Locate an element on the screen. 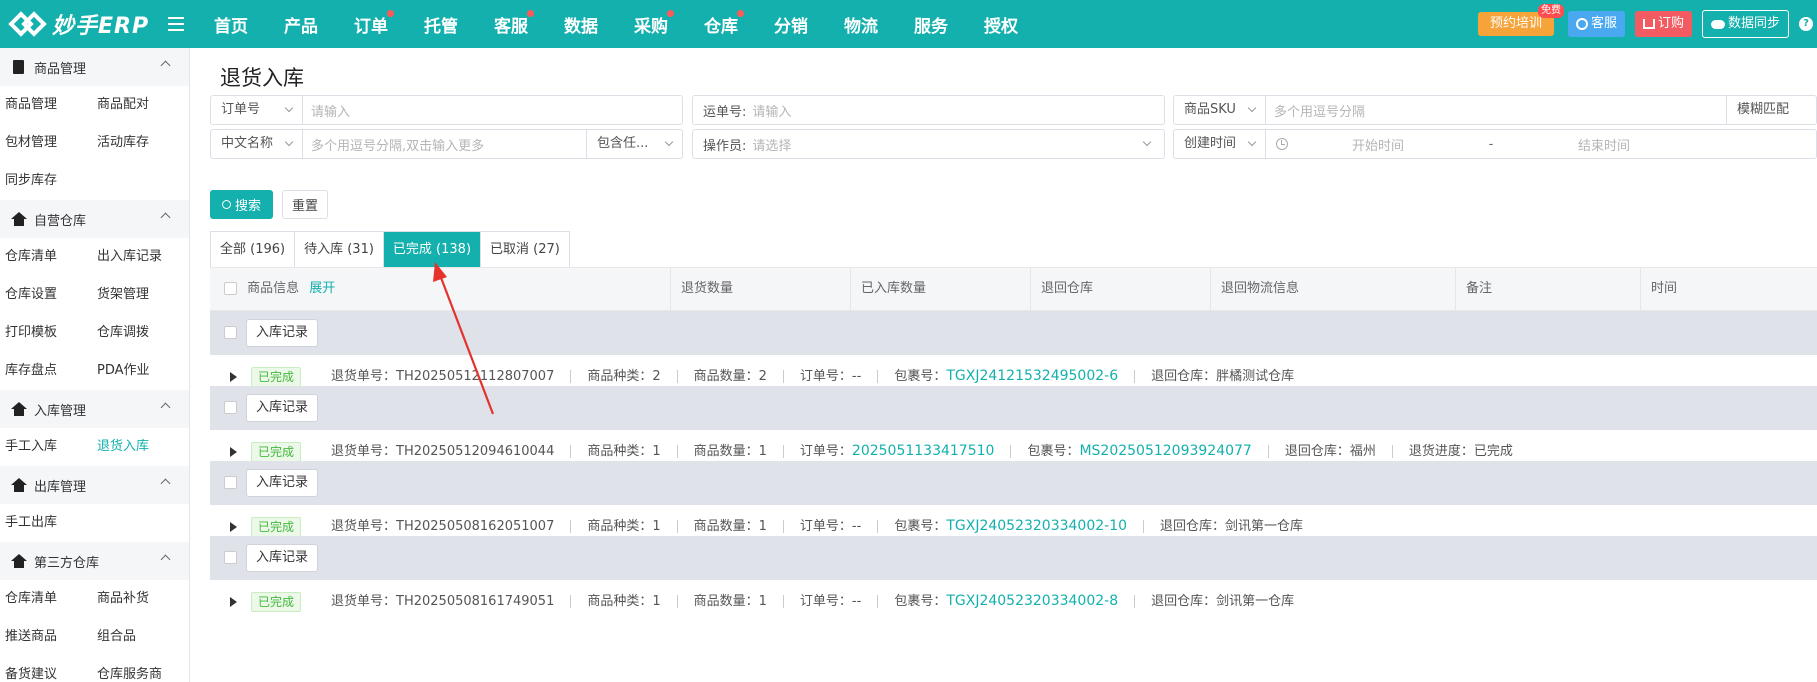 The width and height of the screenshot is (1817, 682). app-logo: 妙手ERP is located at coordinates (80, 24).